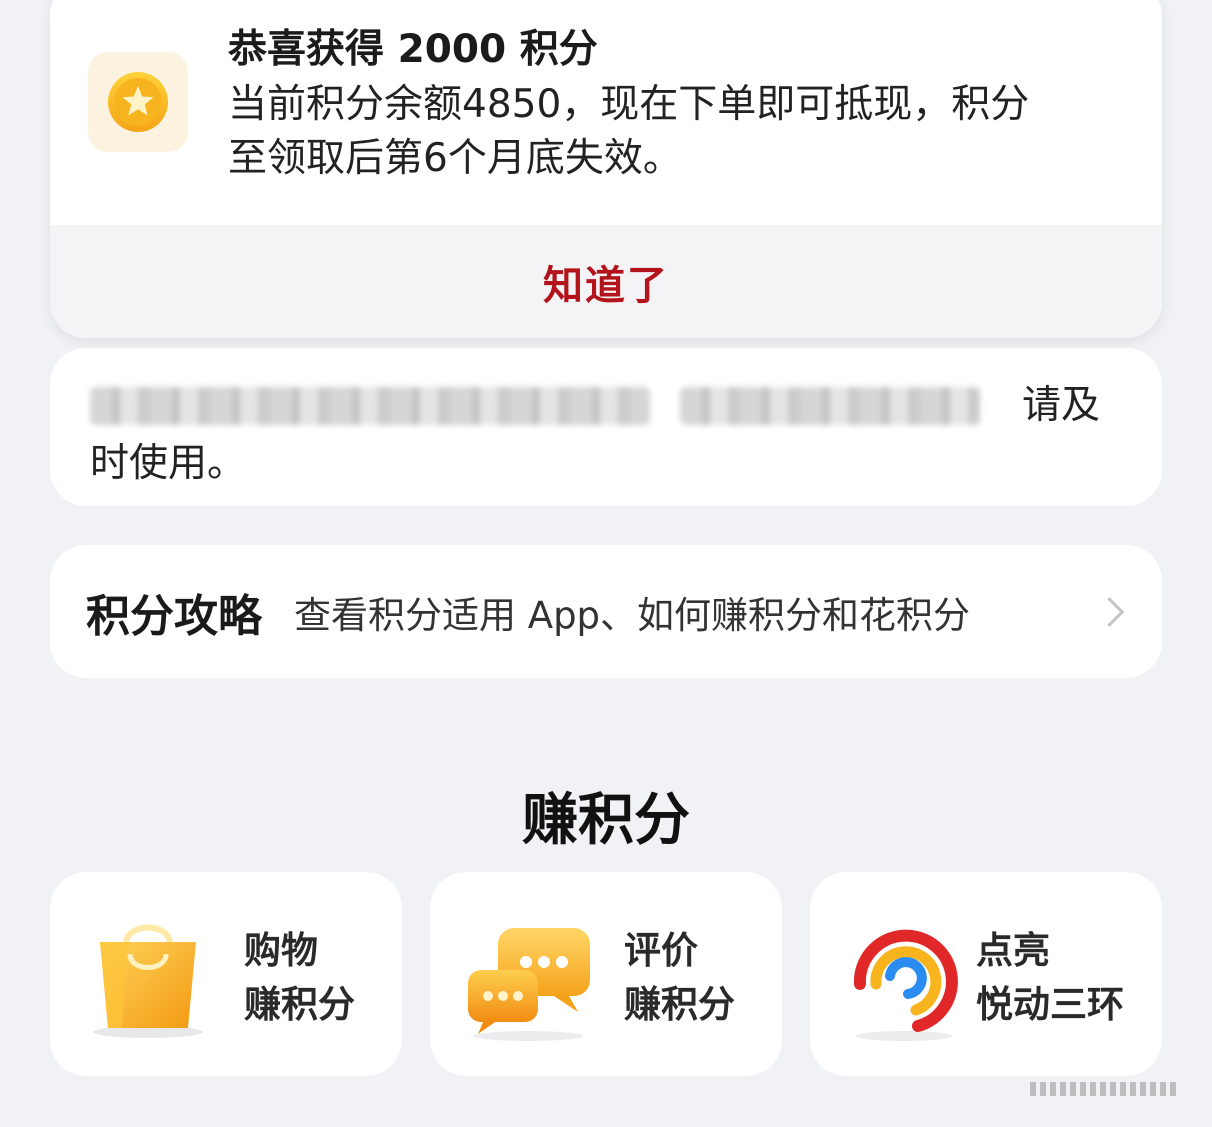  I want to click on tile-label: 点亮 悦动三环, so click(1050, 978).